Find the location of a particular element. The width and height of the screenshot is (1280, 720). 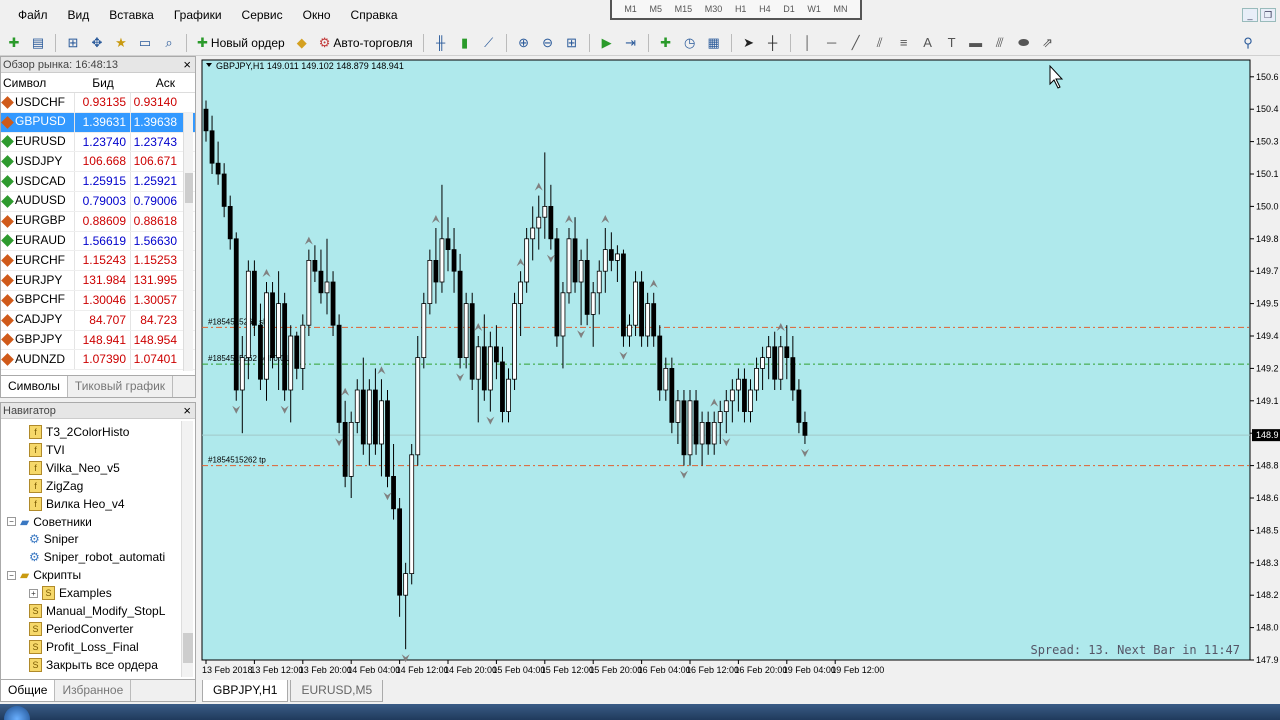

periods-icon: ◷ is located at coordinates (690, 43).